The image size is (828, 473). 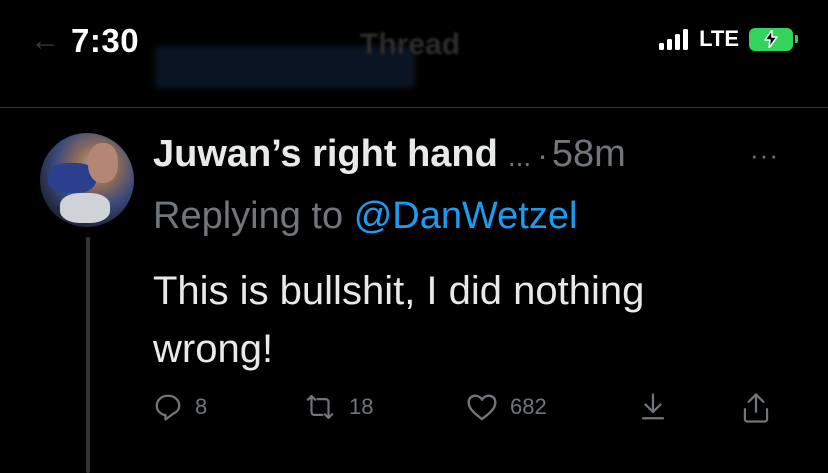 I want to click on network-label: LTE, so click(x=719, y=38).